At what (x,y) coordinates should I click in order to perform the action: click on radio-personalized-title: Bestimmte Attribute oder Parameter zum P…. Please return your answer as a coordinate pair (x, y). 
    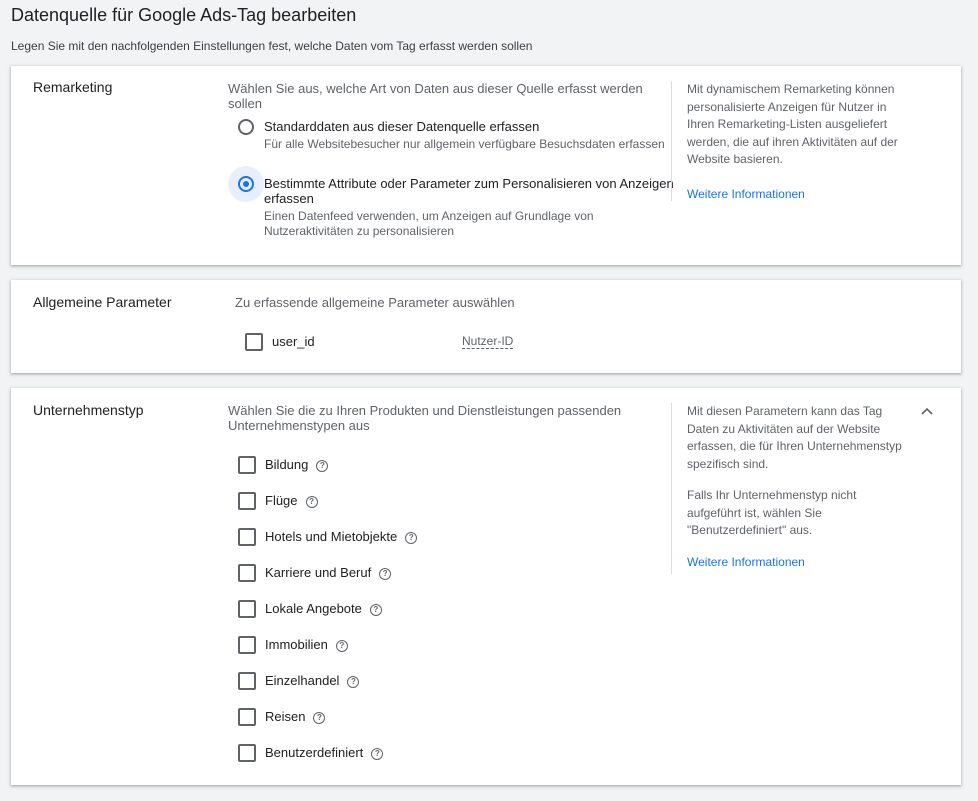
    Looking at the image, I should click on (469, 191).